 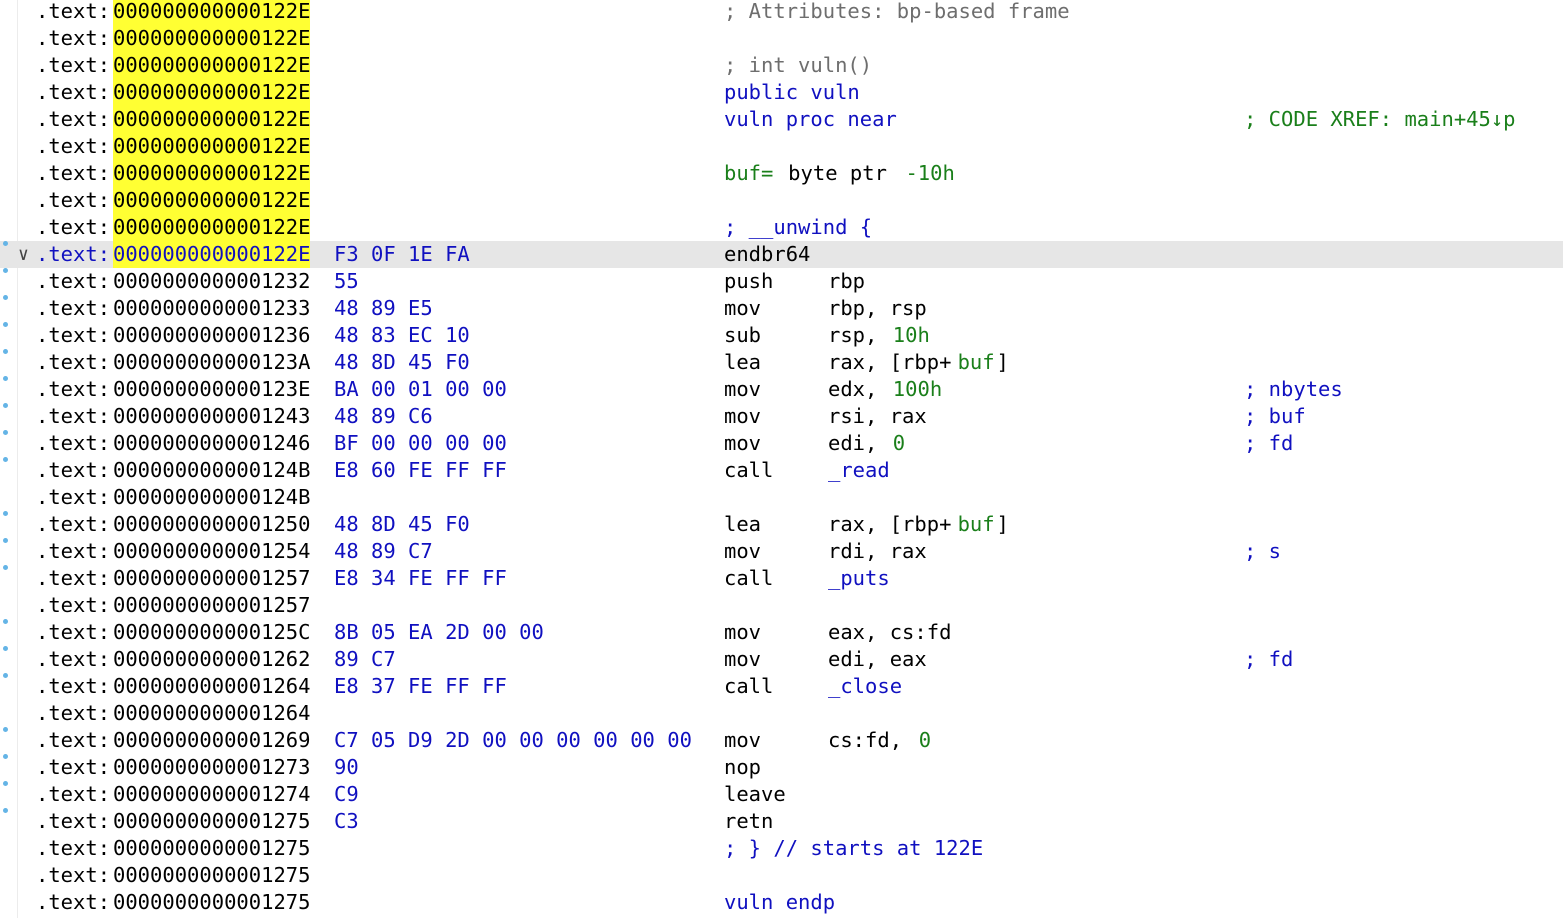 I want to click on instruction-operand: rsi, rax, so click(x=877, y=416).